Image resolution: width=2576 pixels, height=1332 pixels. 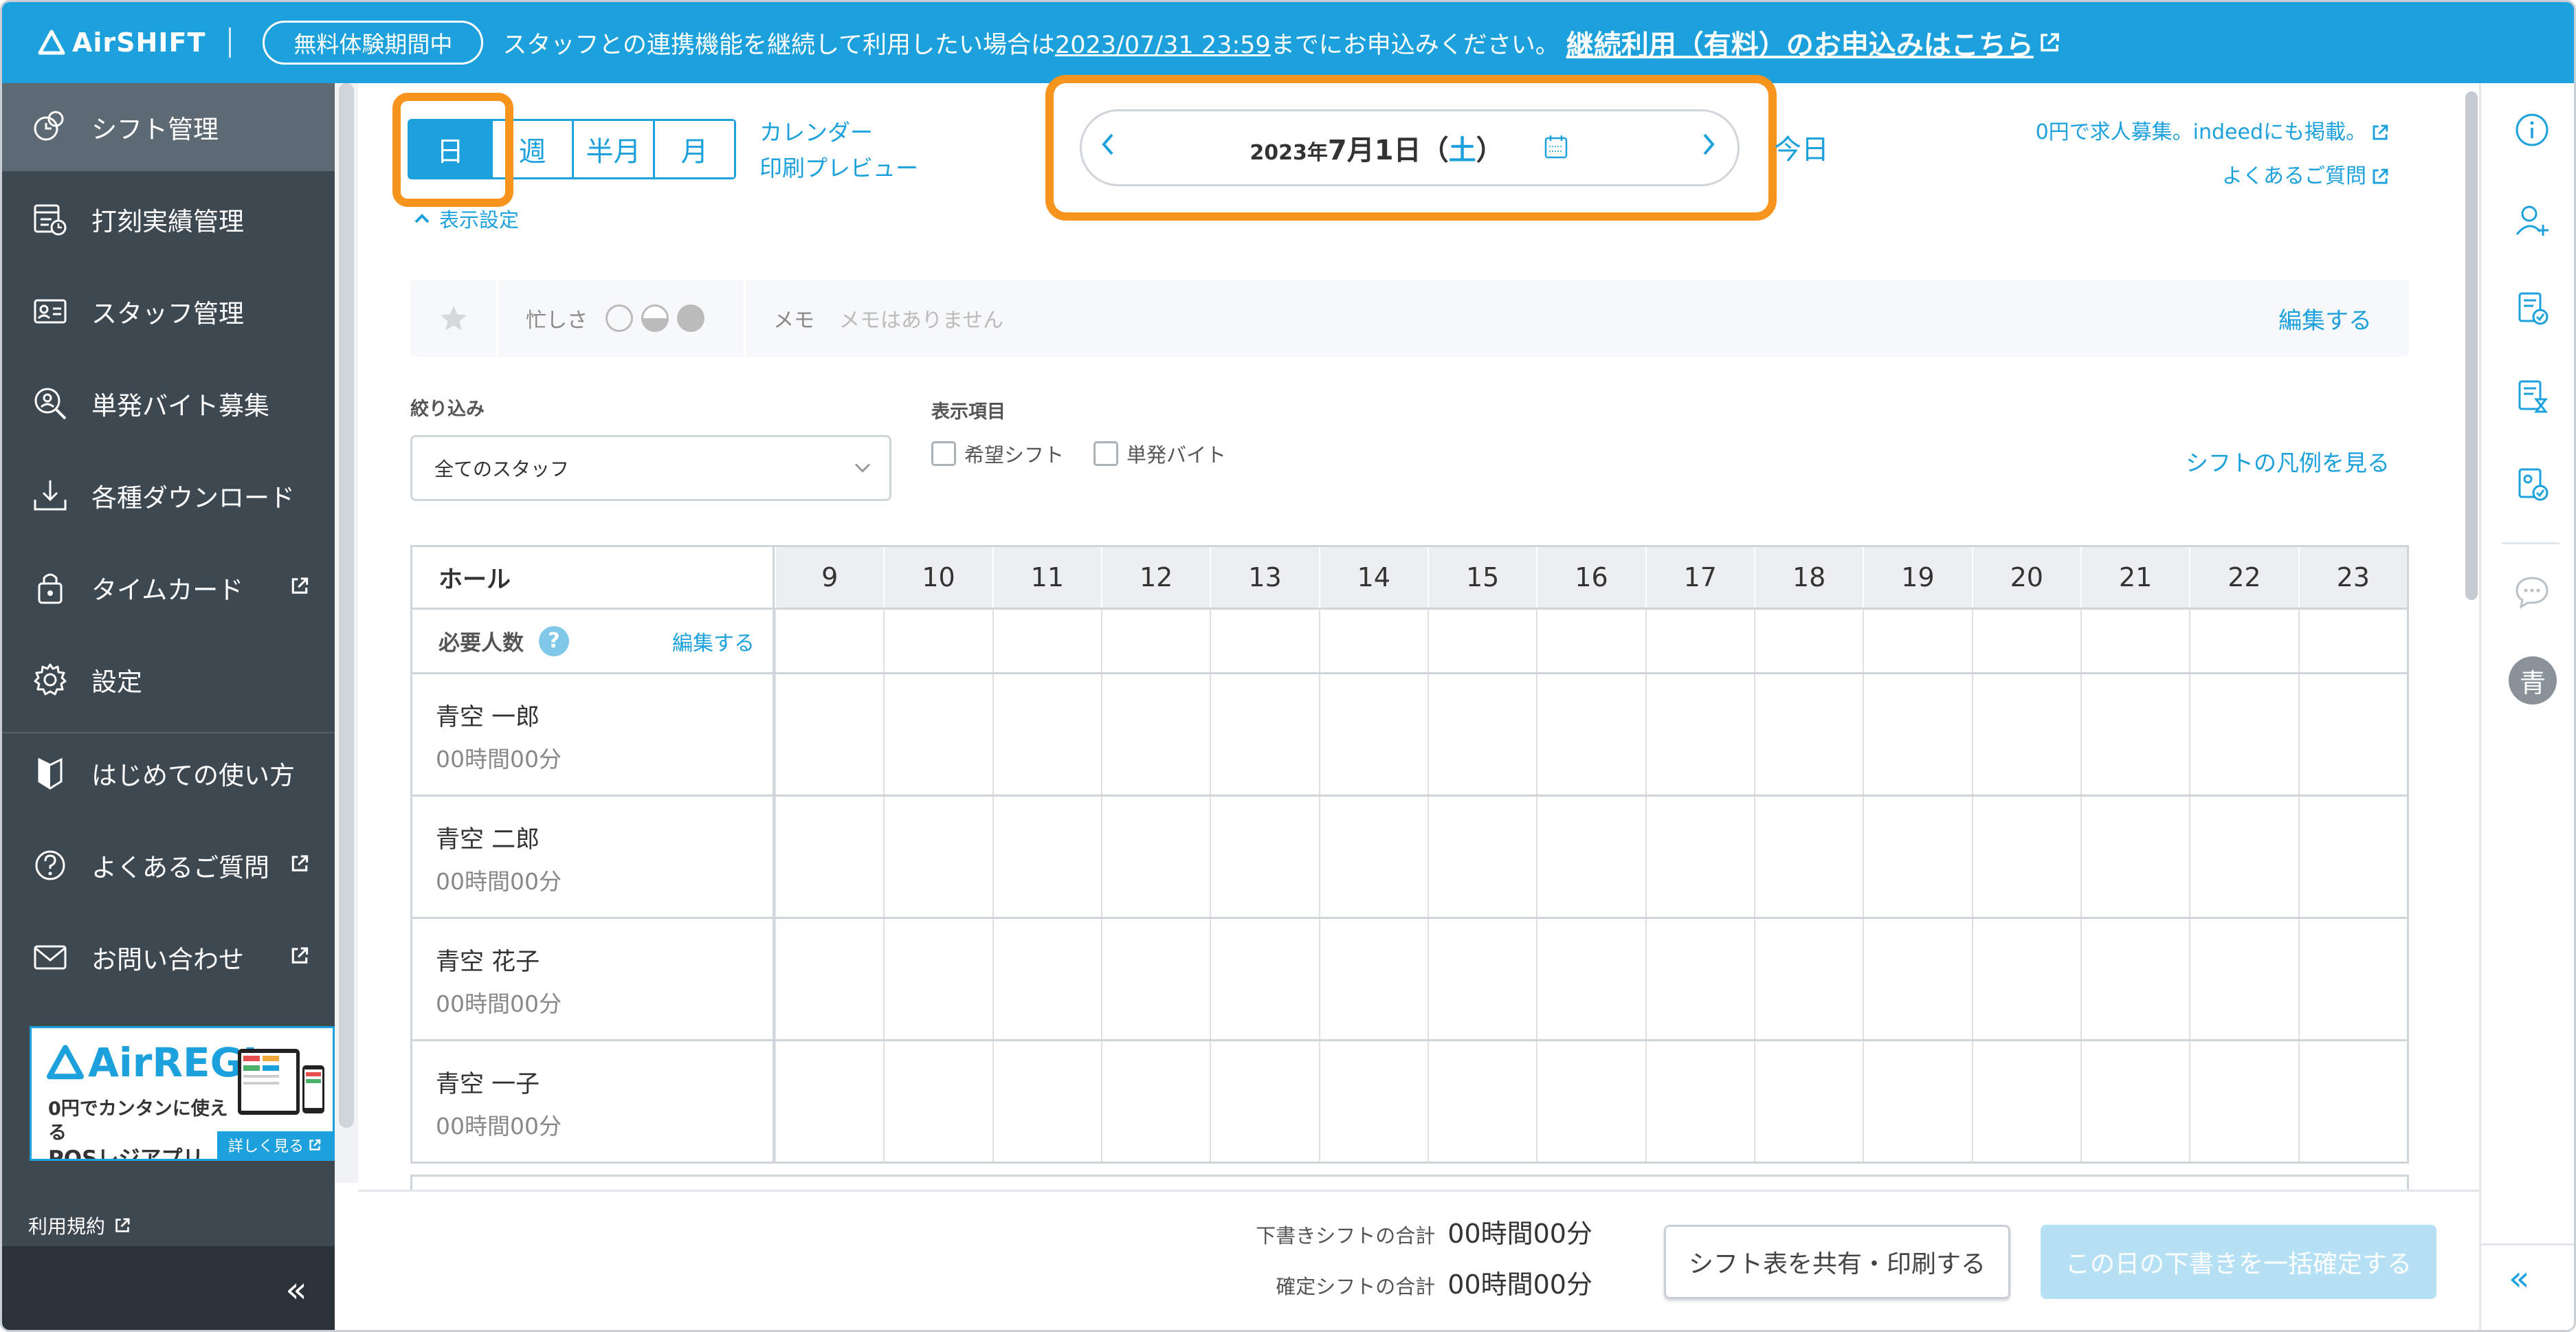 I want to click on prev-day-button, so click(x=1108, y=148).